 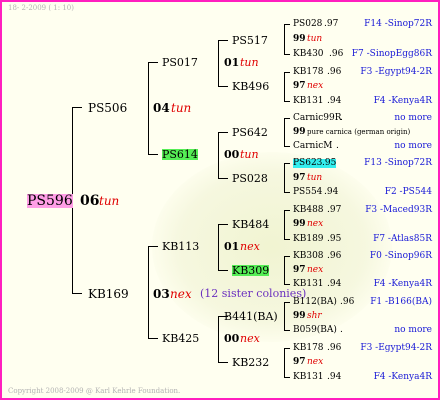 What do you see at coordinates (250, 362) in the screenshot?
I see `gen3-name: KB232` at bounding box center [250, 362].